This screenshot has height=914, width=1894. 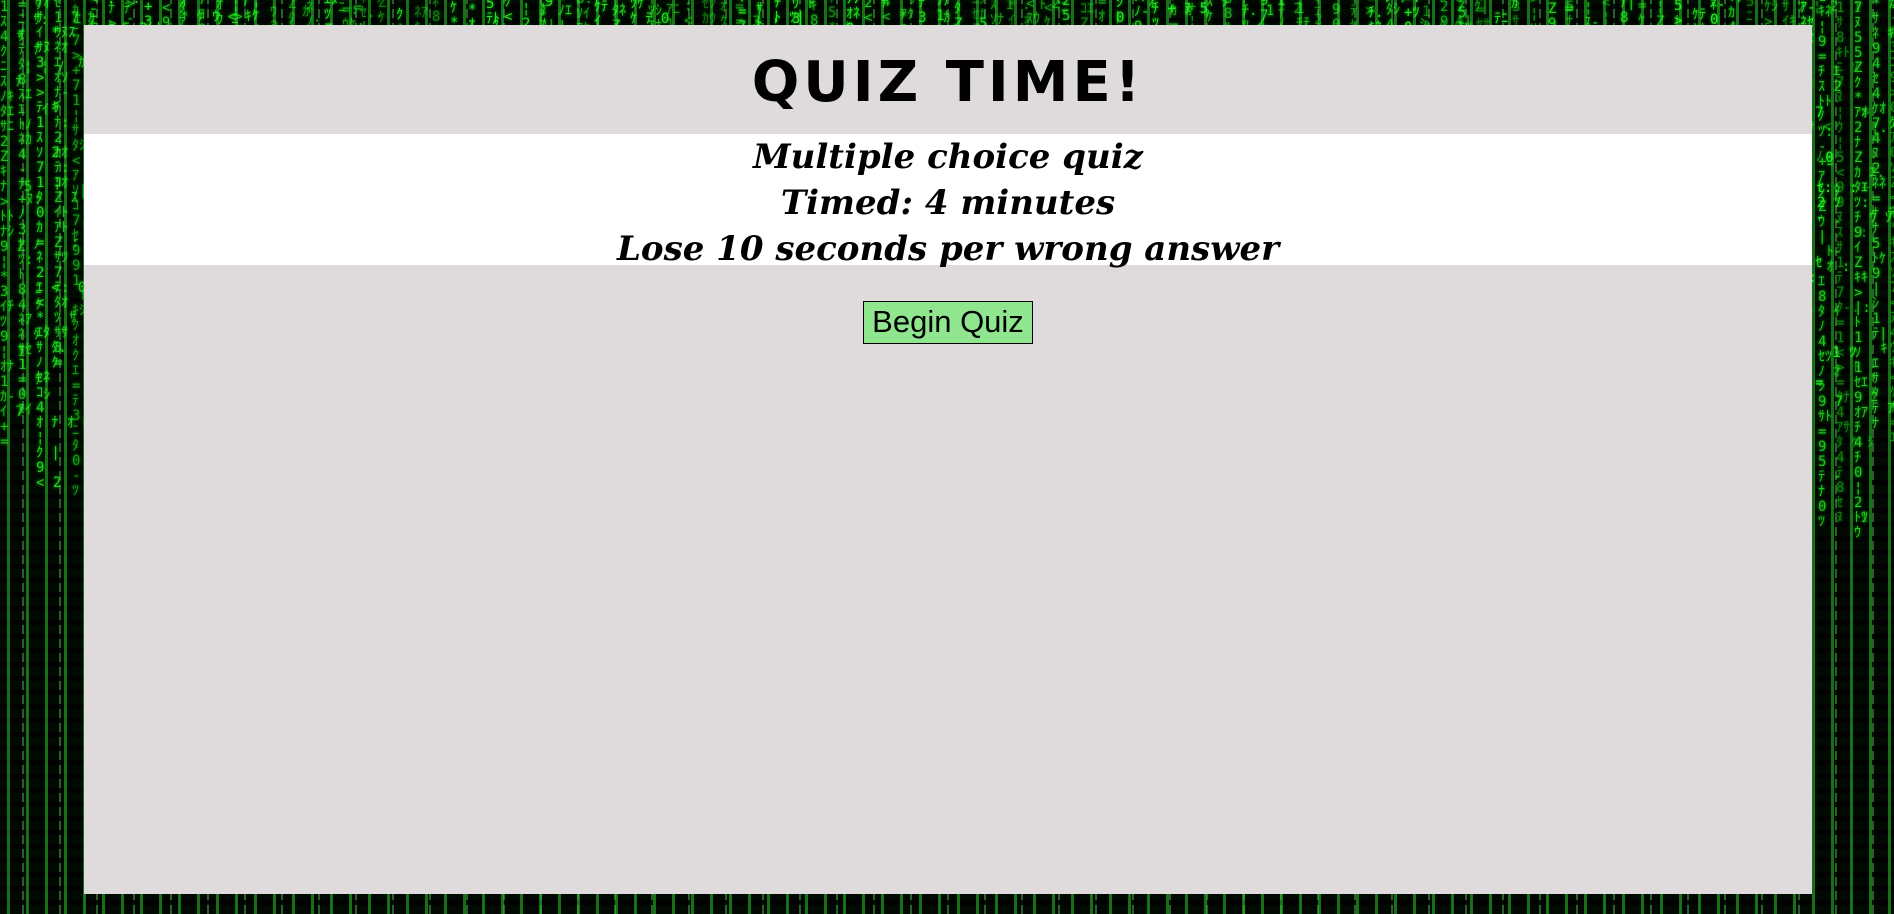 I want to click on page-title: QUIZ TIME!, so click(x=948, y=82).